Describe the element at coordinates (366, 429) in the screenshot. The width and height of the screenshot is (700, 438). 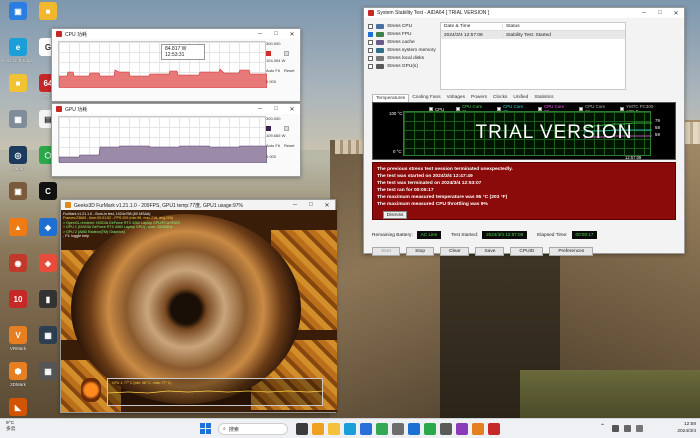
I see `store-icon` at that location.